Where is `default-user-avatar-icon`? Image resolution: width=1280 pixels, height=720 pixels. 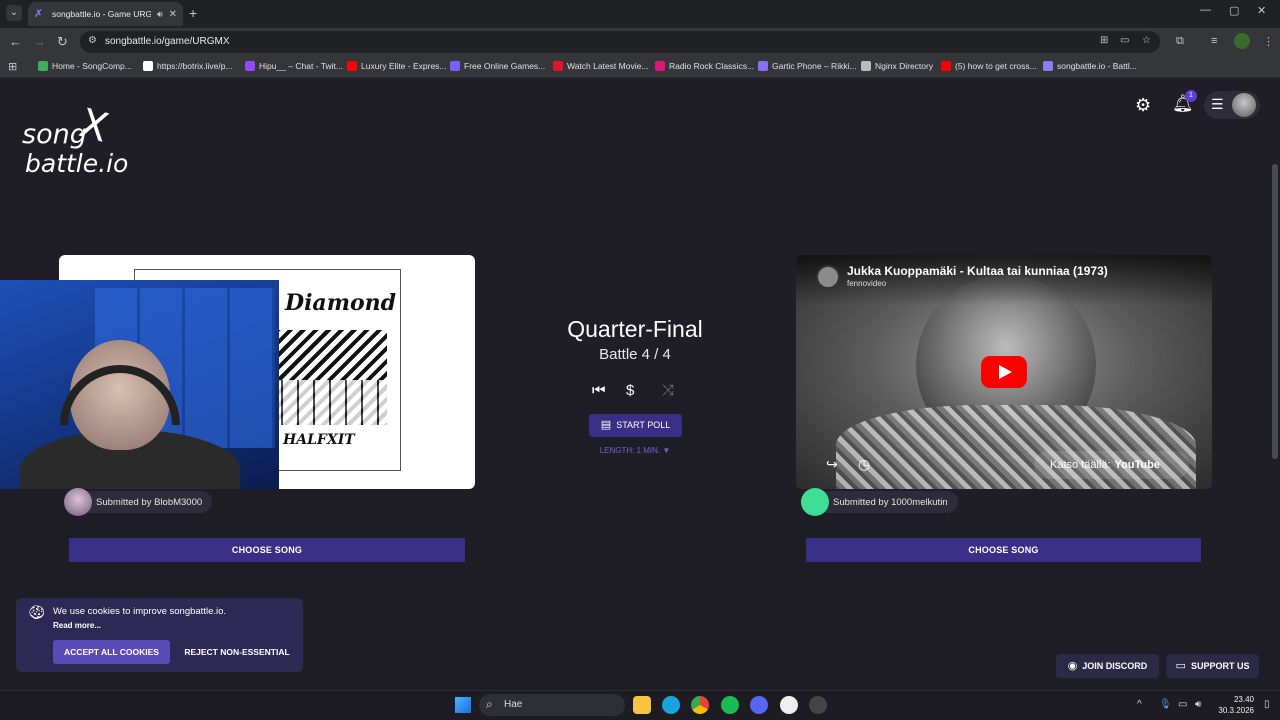 default-user-avatar-icon is located at coordinates (815, 502).